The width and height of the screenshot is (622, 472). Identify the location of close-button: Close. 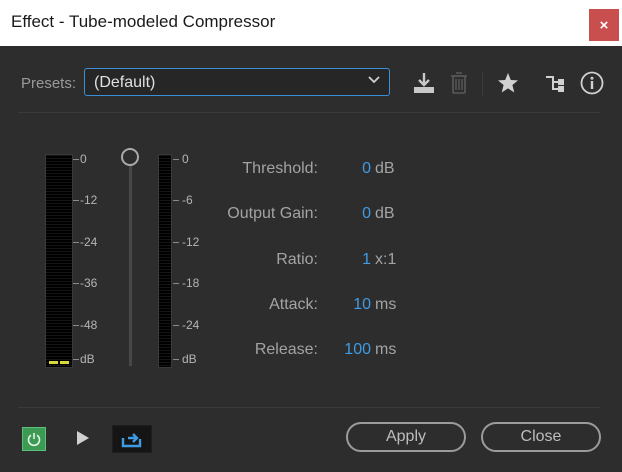
(541, 437).